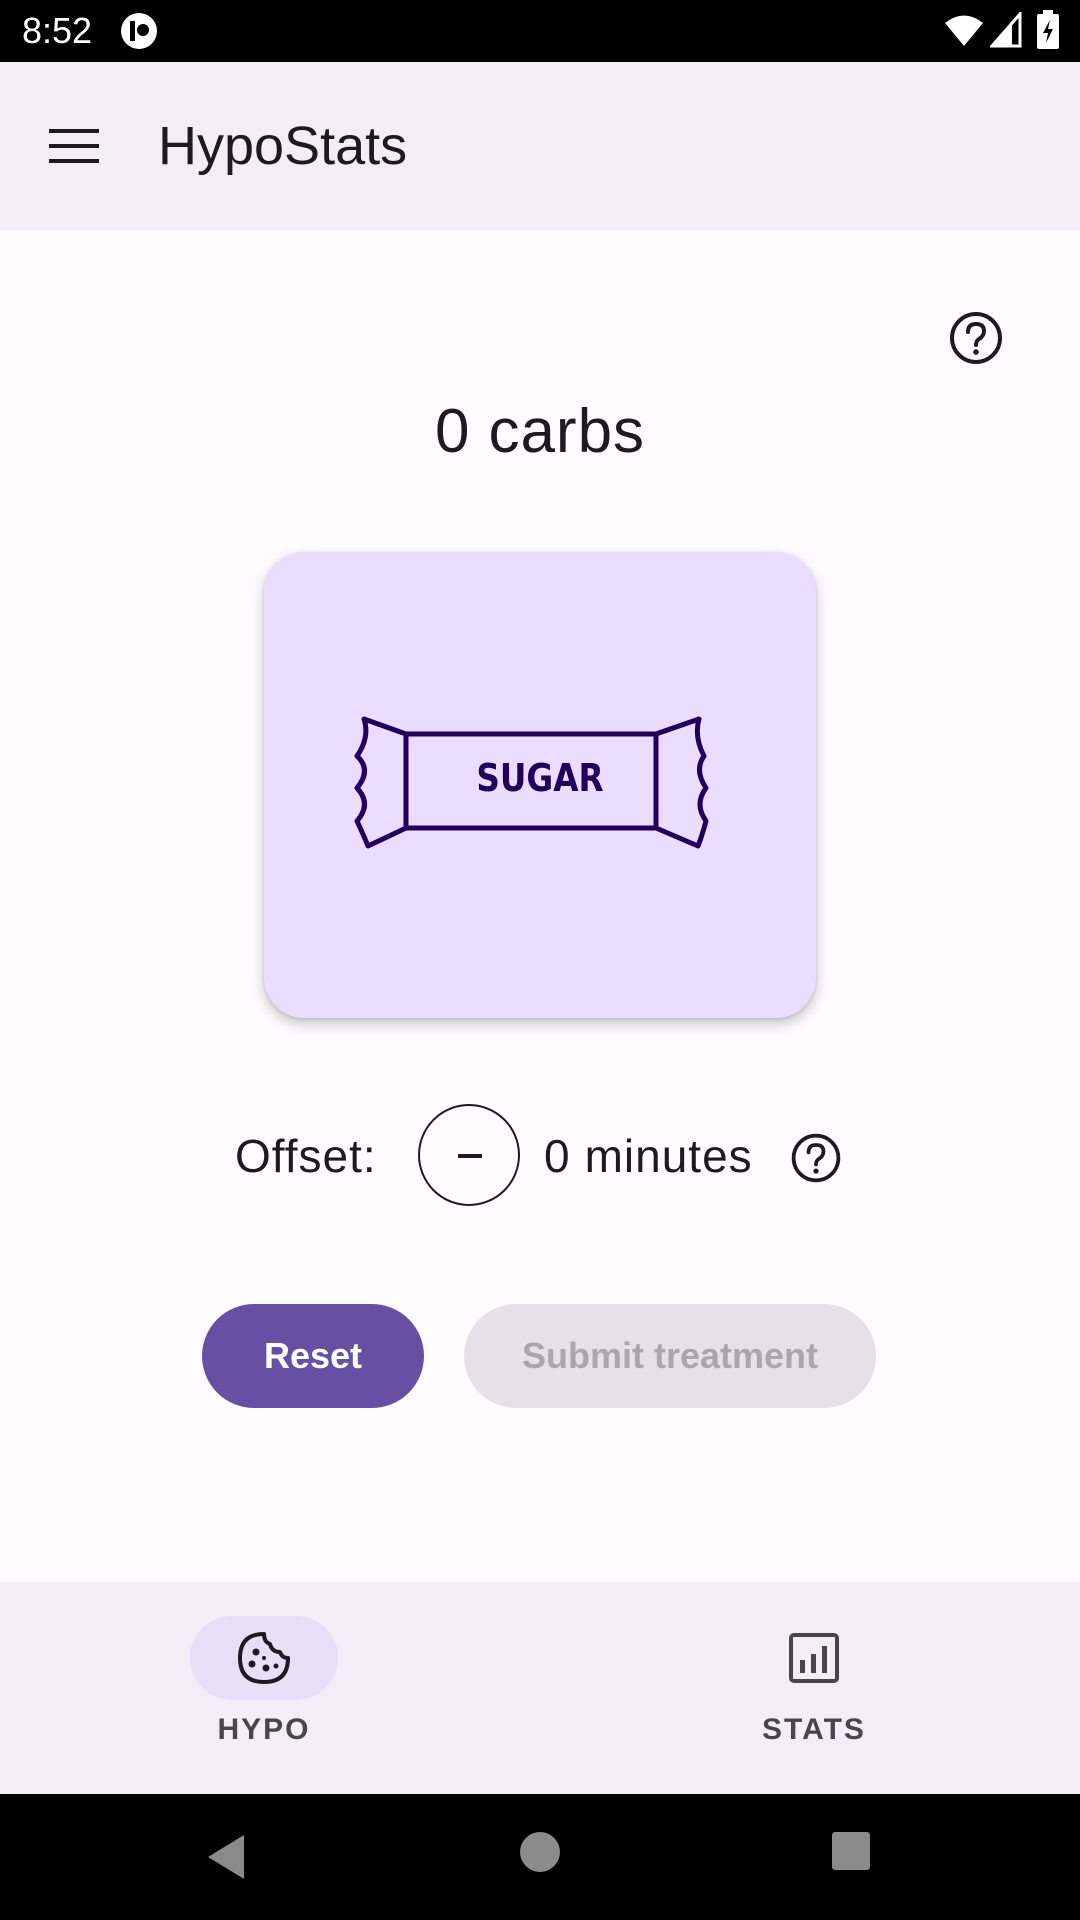  I want to click on menu-icon, so click(74, 146).